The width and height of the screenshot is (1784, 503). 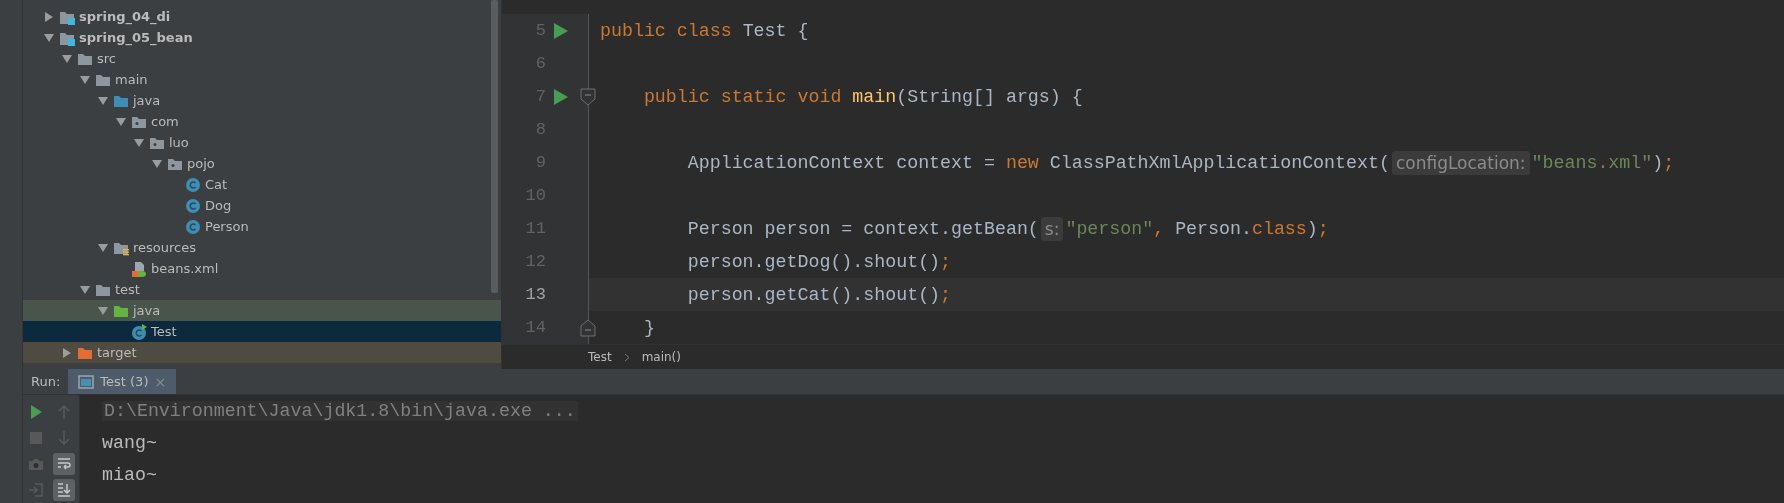 I want to click on up-arrow-icon, so click(x=64, y=412).